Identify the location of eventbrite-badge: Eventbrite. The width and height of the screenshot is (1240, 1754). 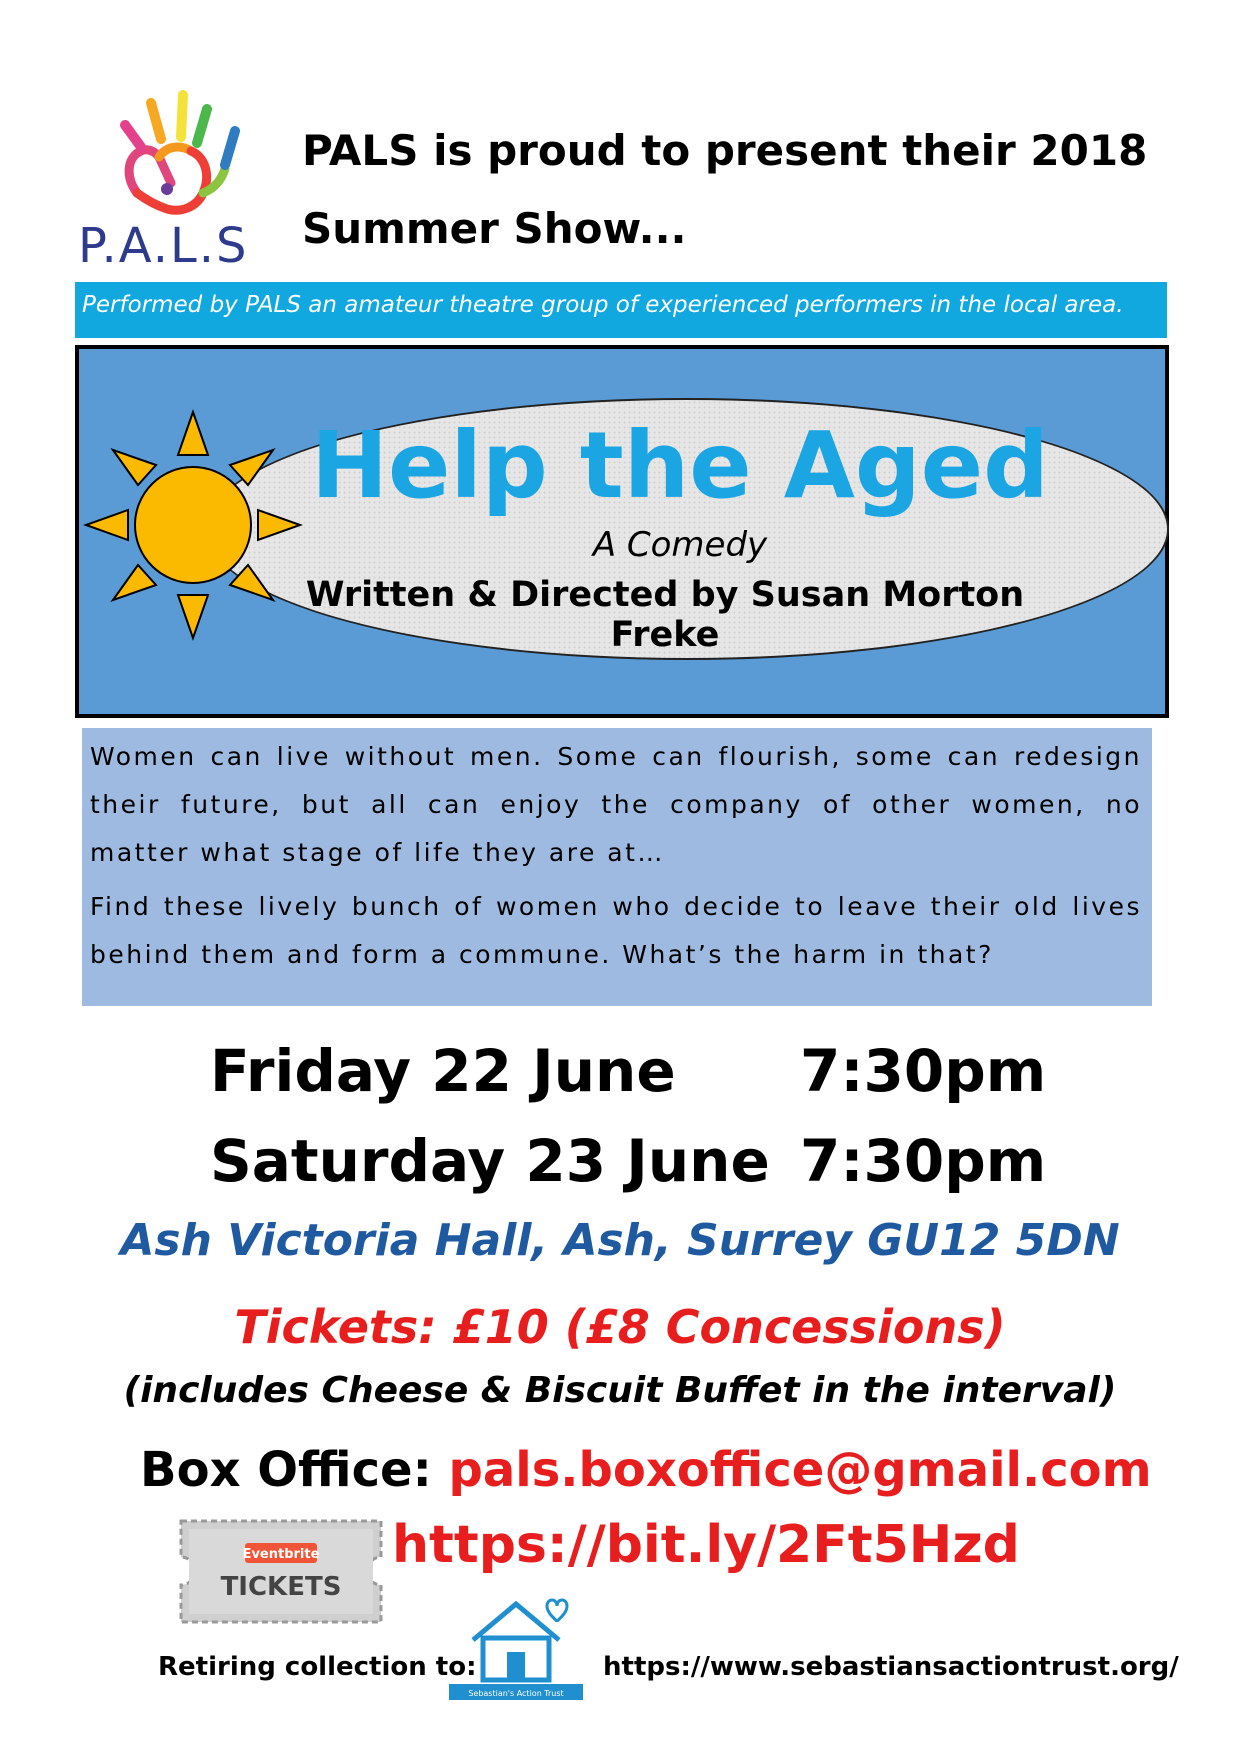
(281, 1554).